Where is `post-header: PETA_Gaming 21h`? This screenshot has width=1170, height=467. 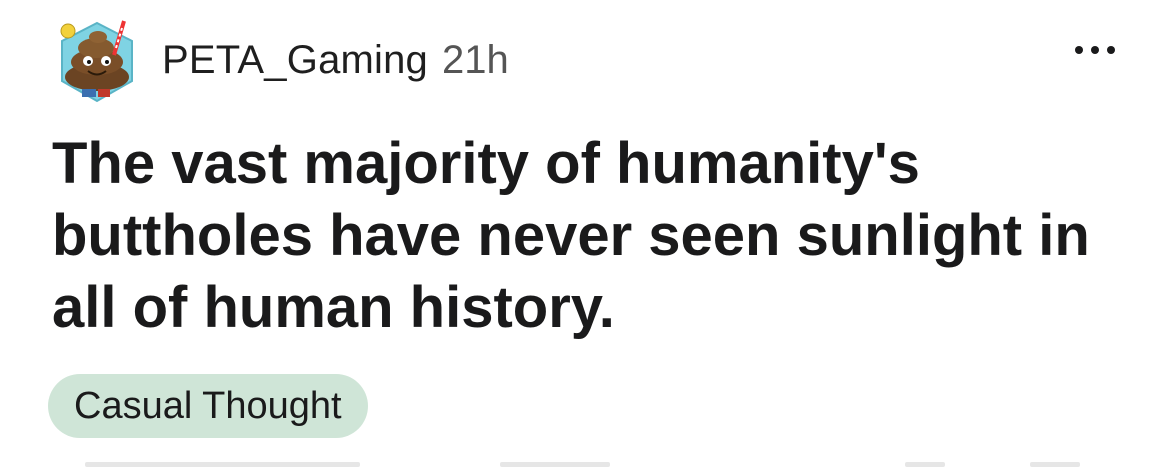 post-header: PETA_Gaming 21h is located at coordinates (280, 60).